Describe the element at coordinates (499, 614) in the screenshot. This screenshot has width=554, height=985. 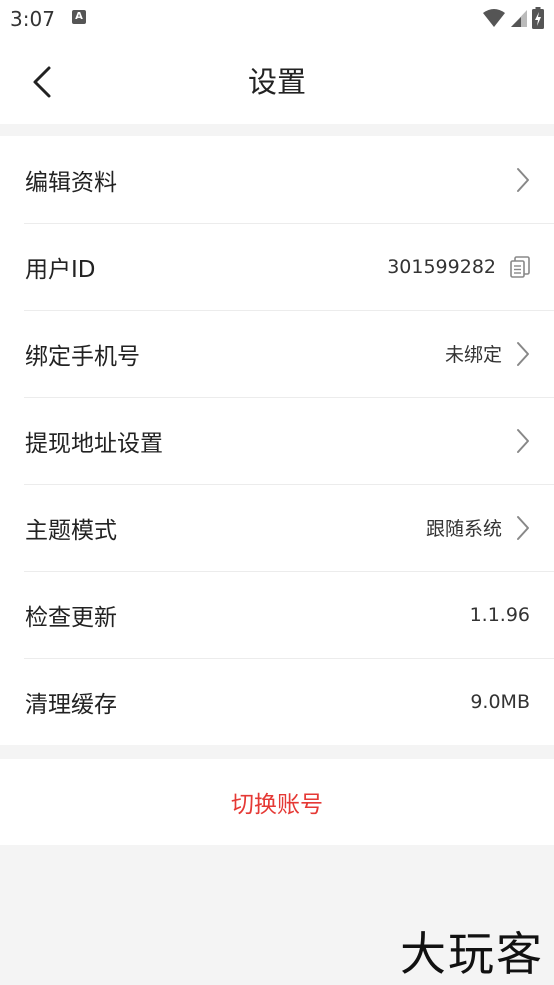
I see `app-version-value: 1.1.96` at that location.